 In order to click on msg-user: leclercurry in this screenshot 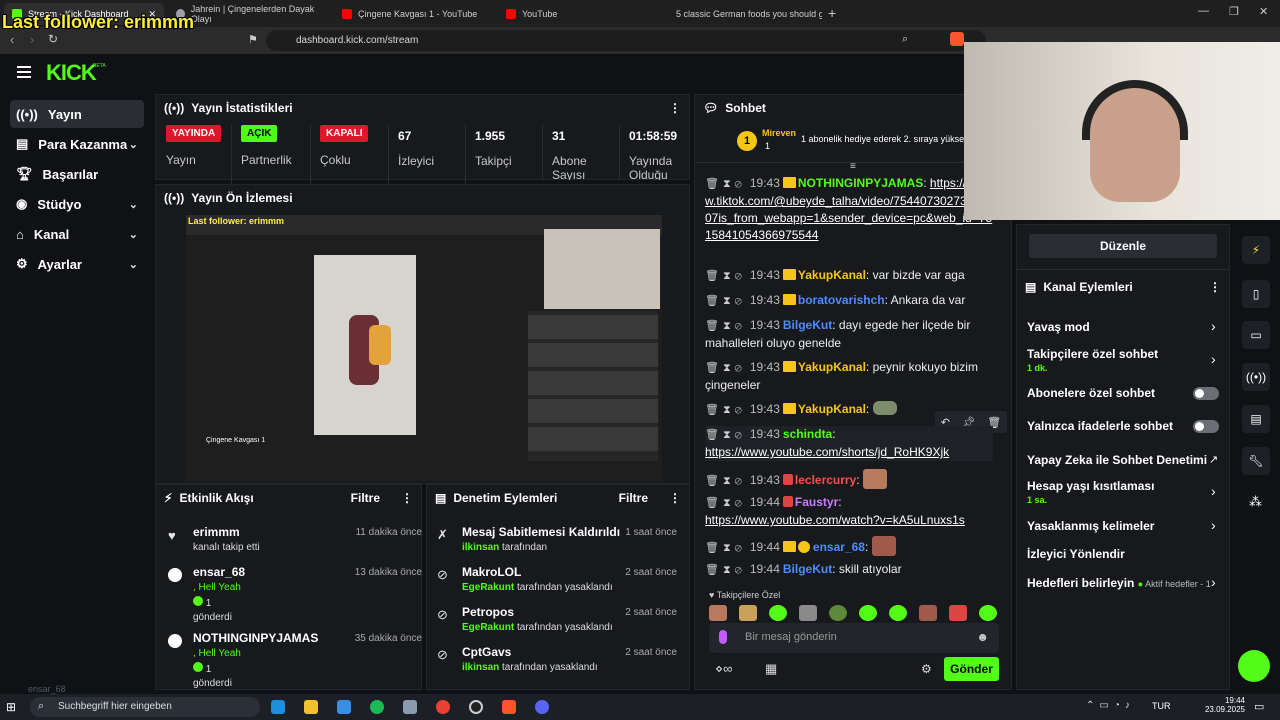, I will do `click(825, 480)`.